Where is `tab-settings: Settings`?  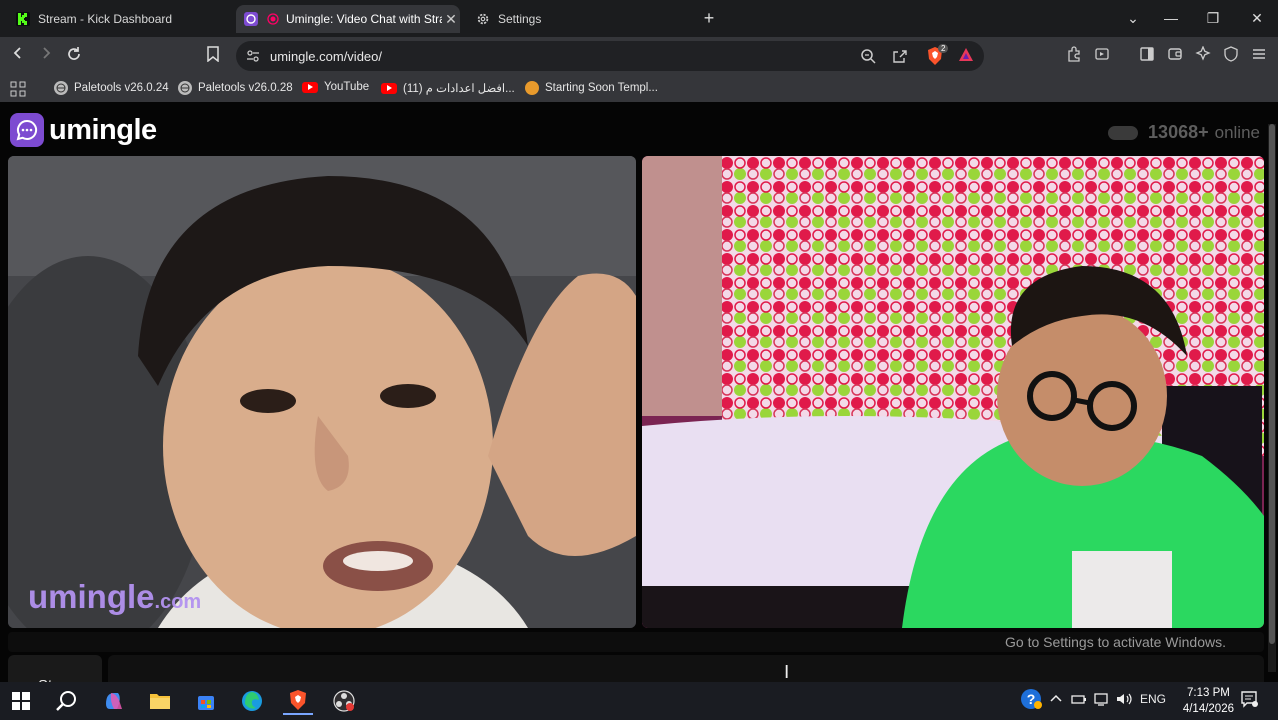
tab-settings: Settings is located at coordinates (582, 19).